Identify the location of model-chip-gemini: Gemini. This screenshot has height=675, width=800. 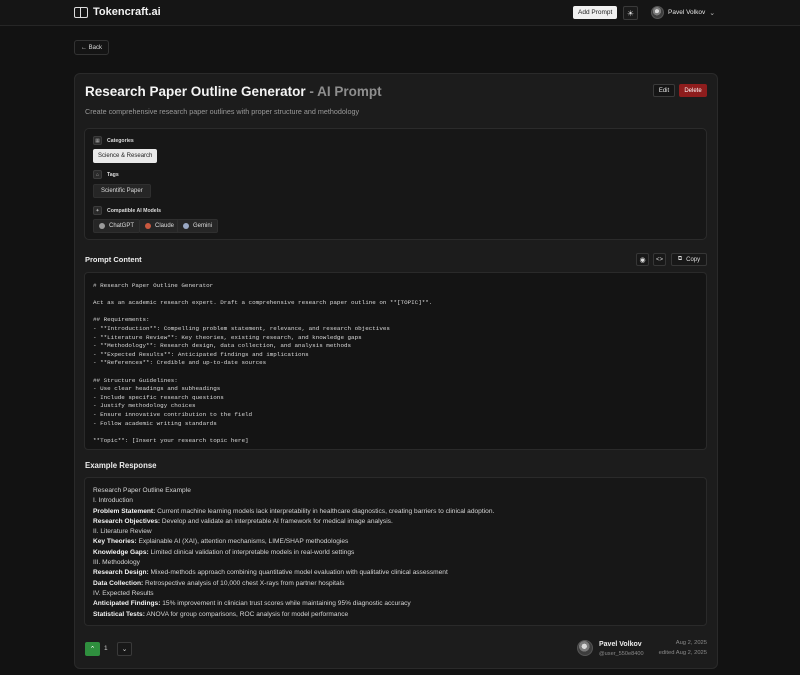
(198, 226).